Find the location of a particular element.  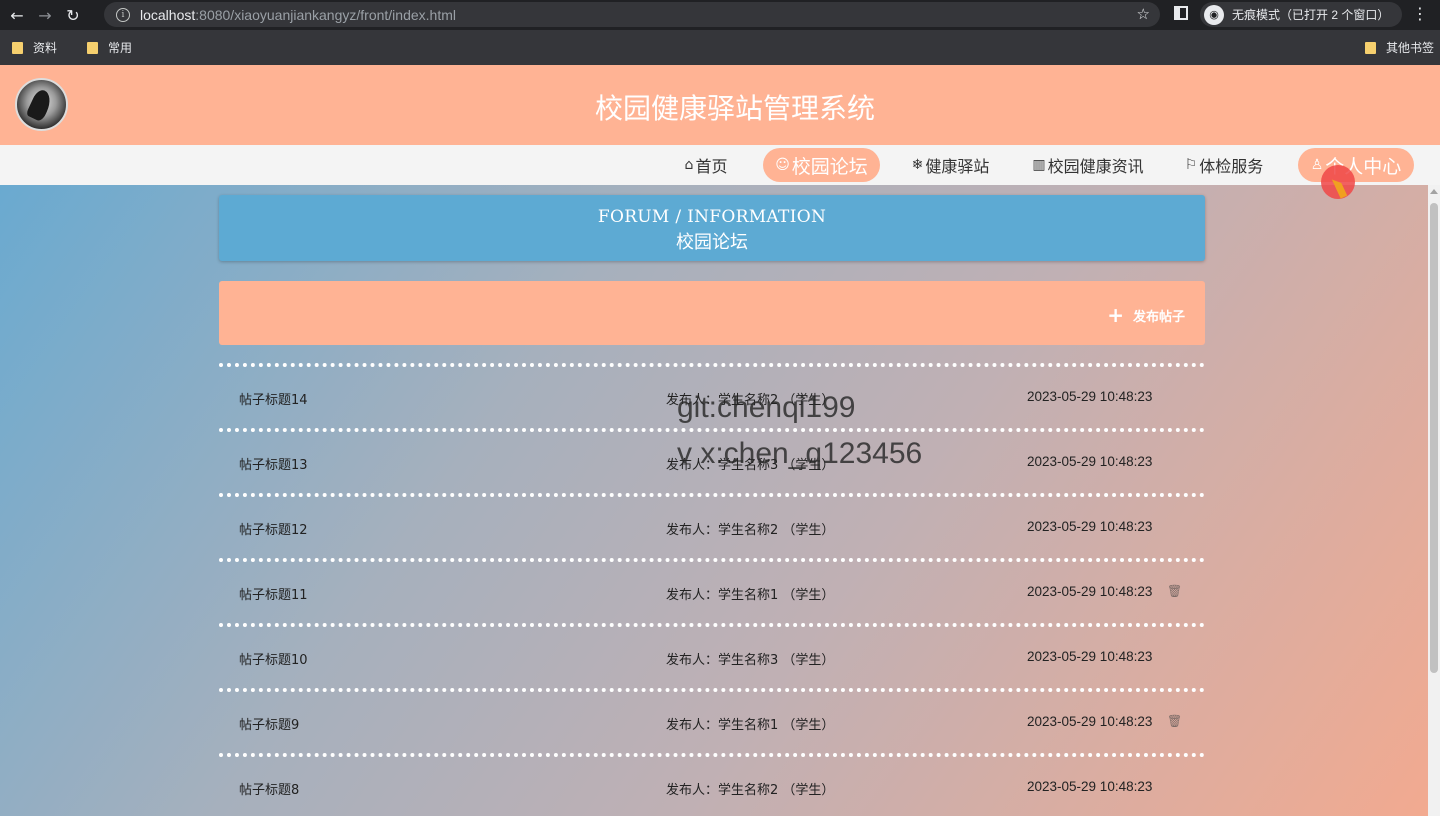

nav-item-checkup: ⚐ 体检服务 is located at coordinates (1224, 165).